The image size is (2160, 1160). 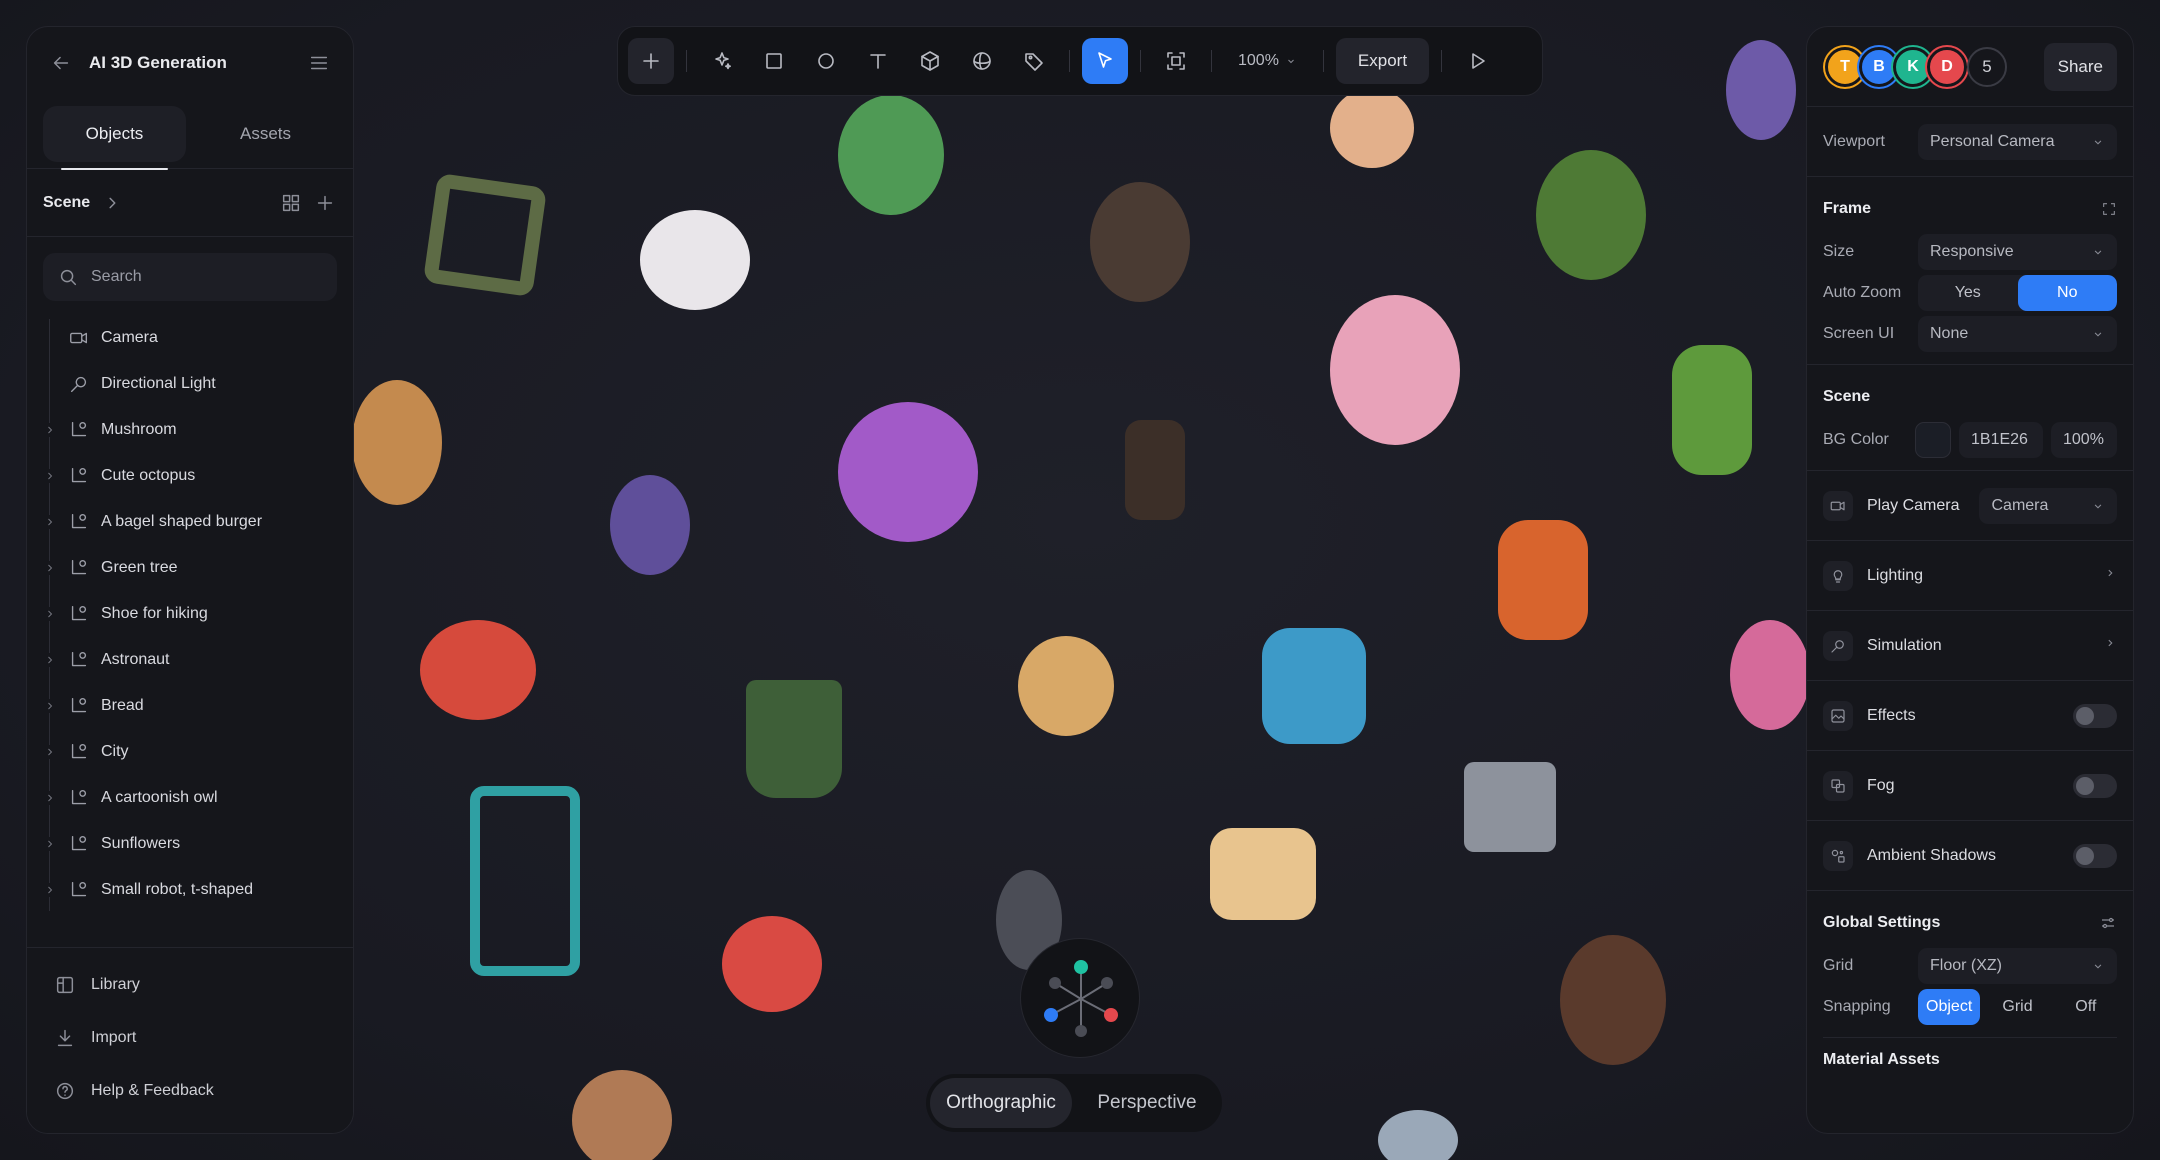 I want to click on auto-zoom-yes: Yes, so click(x=1968, y=293).